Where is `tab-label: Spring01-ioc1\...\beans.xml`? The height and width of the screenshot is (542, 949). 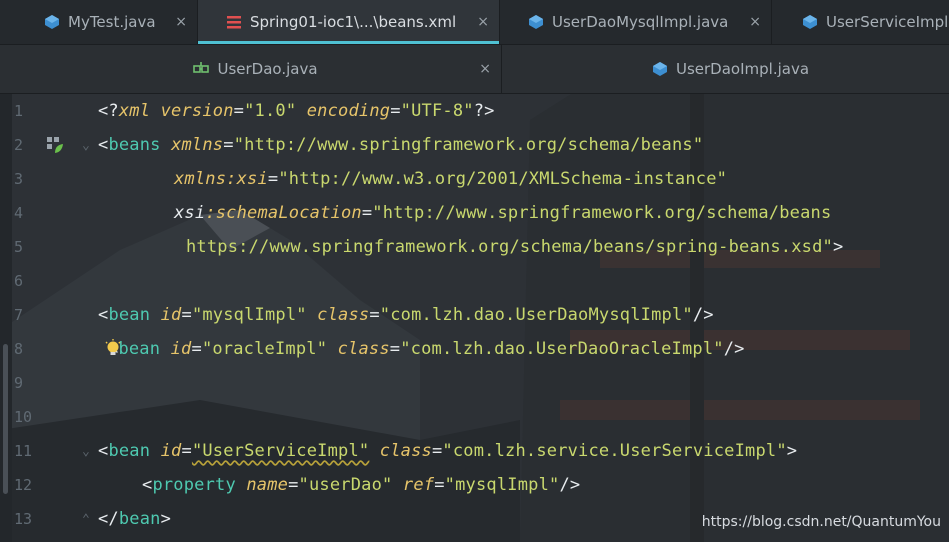
tab-label: Spring01-ioc1\...\beans.xml is located at coordinates (353, 22).